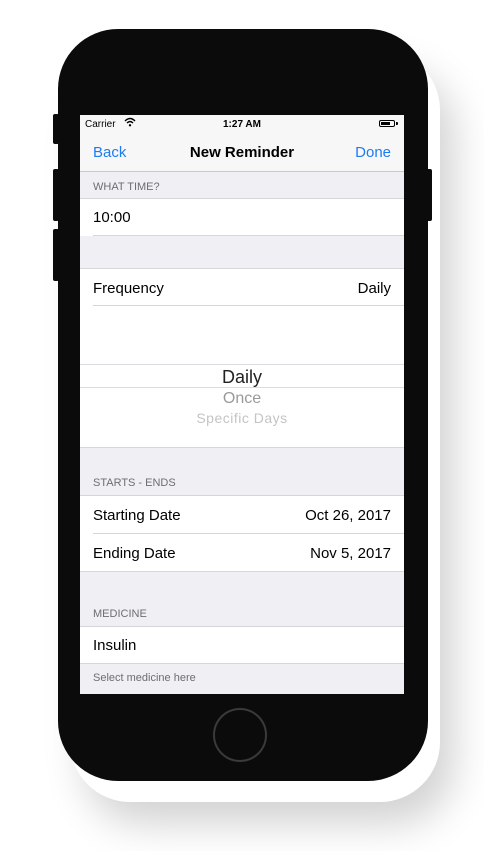 The width and height of the screenshot is (484, 851). What do you see at coordinates (56, 195) in the screenshot?
I see `volume-up-button` at bounding box center [56, 195].